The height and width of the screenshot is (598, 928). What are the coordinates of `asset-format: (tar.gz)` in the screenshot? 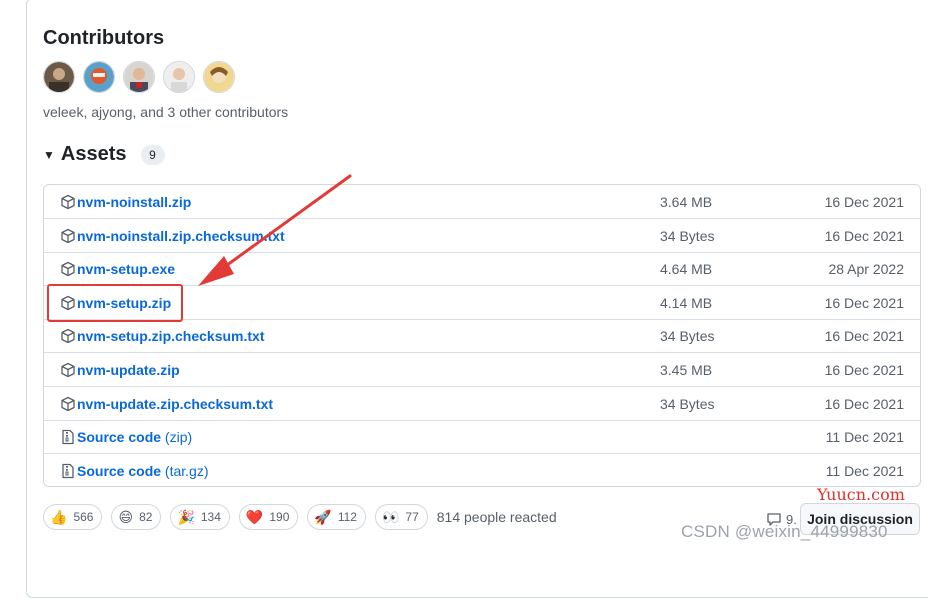 It's located at (186, 470).